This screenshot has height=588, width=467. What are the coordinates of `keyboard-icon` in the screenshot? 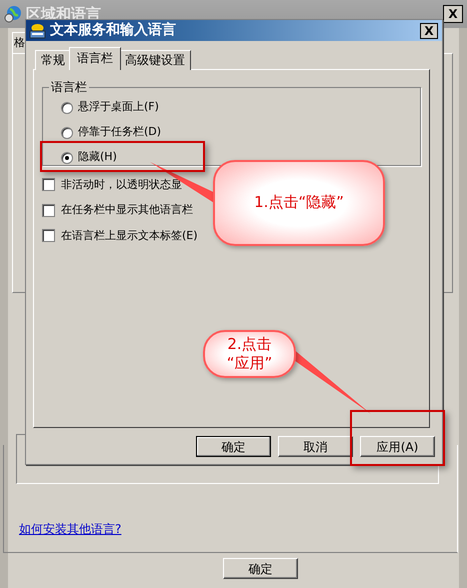 It's located at (37, 30).